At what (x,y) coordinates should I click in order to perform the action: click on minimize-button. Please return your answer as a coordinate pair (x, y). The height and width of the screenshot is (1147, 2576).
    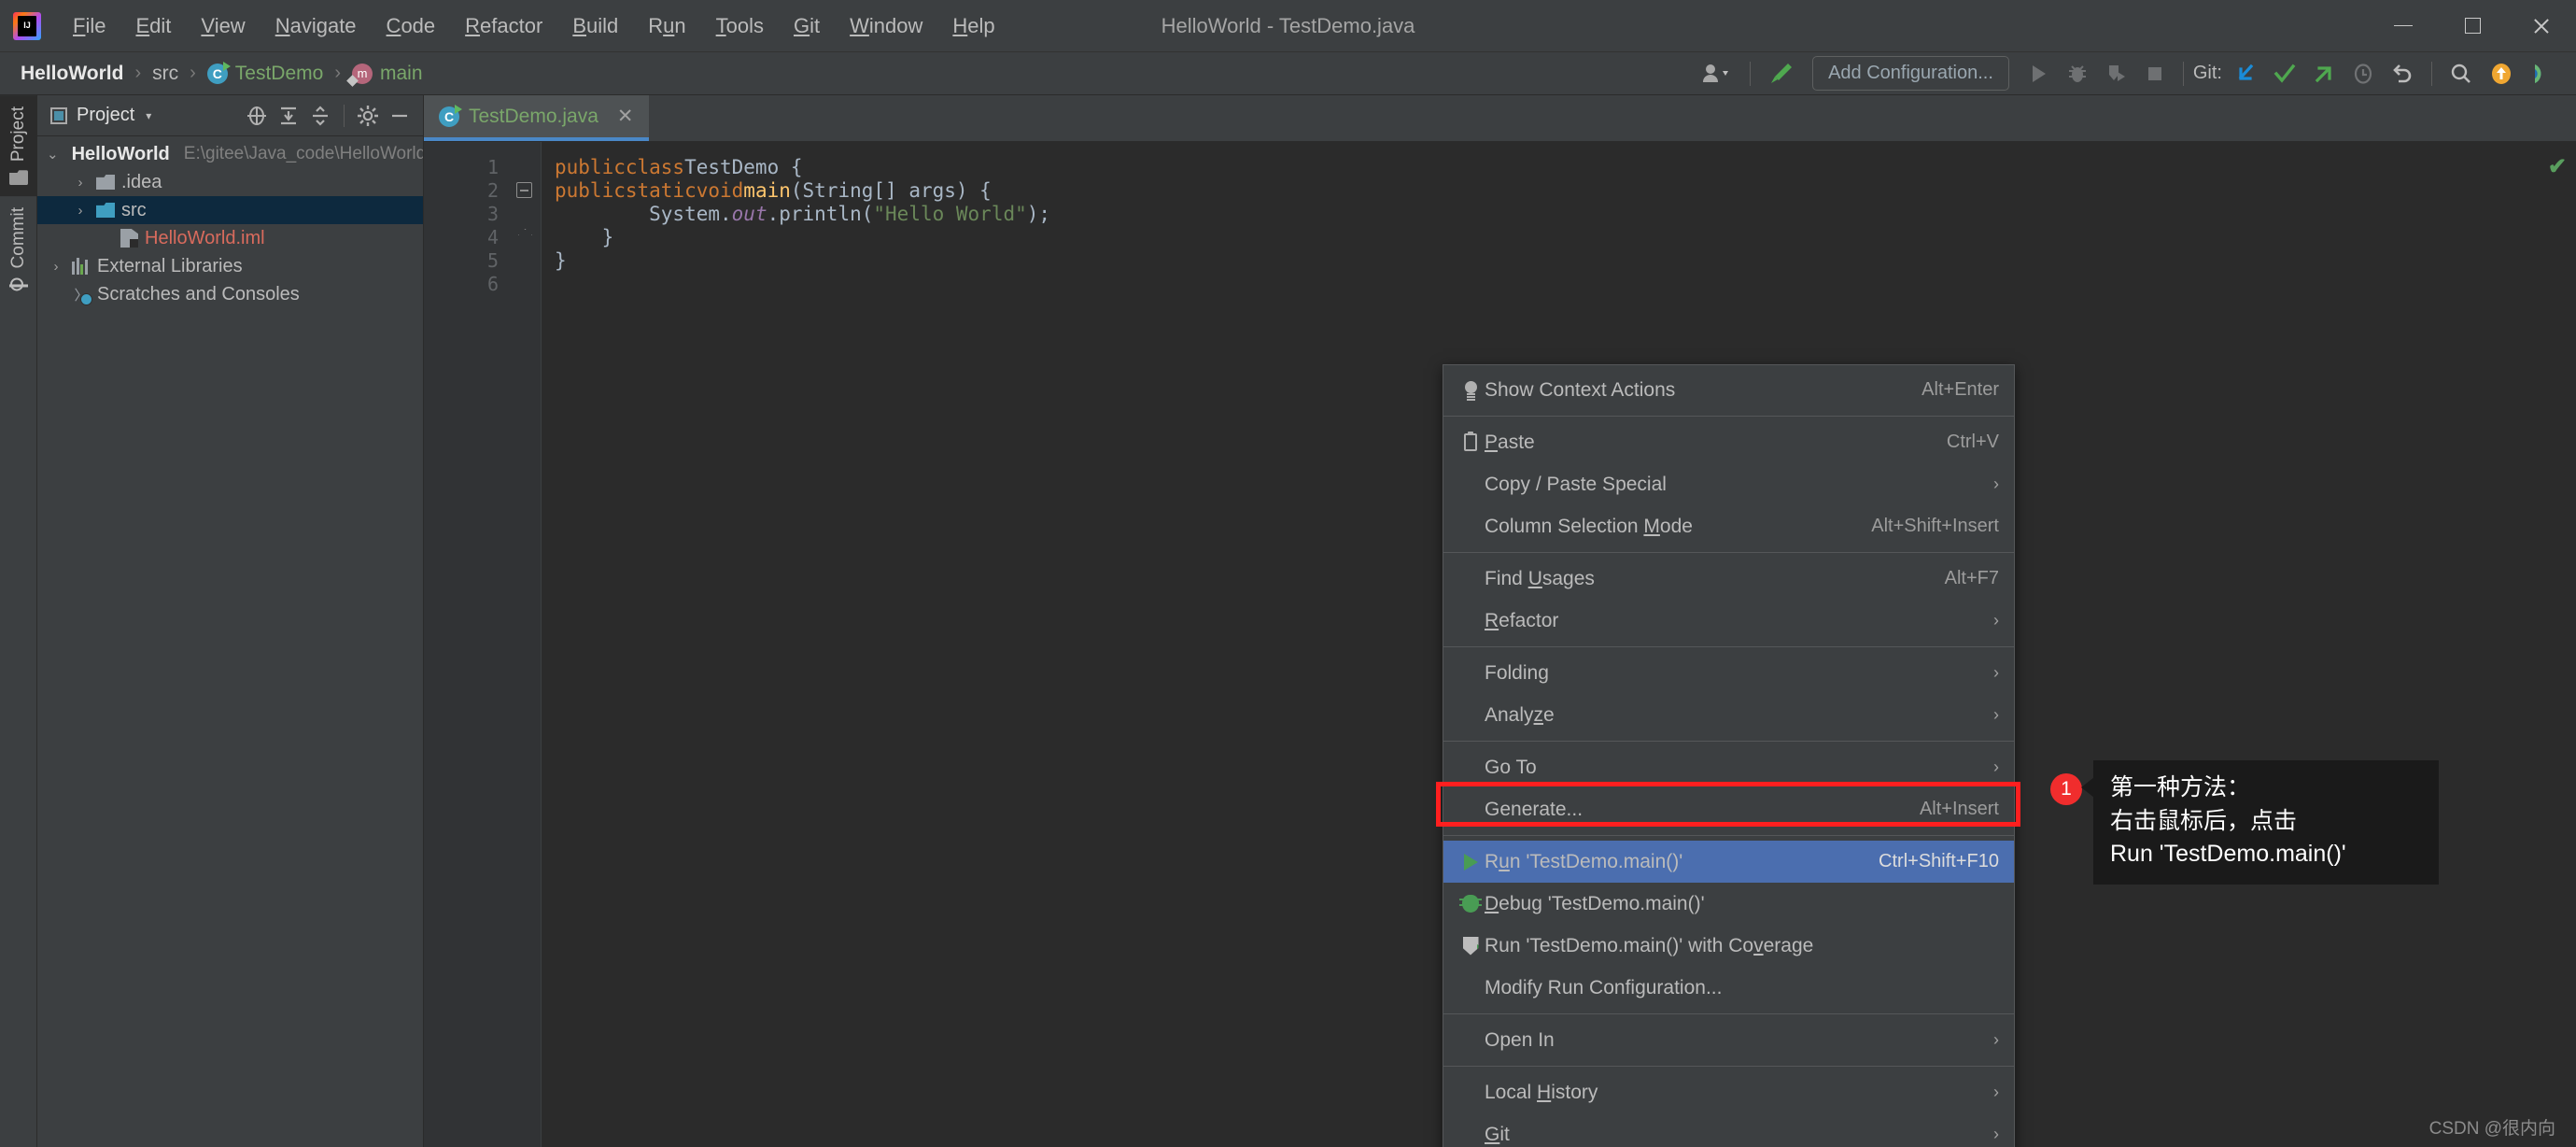
    Looking at the image, I should click on (2403, 26).